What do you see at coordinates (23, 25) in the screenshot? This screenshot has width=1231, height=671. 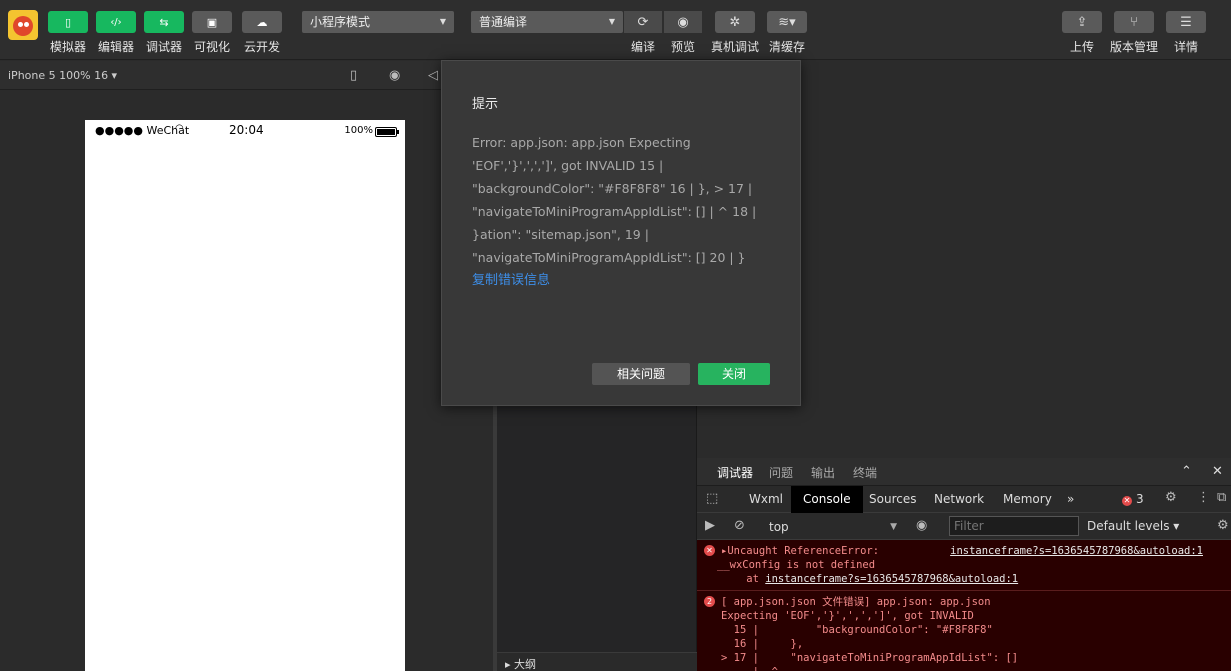 I see `avatar` at bounding box center [23, 25].